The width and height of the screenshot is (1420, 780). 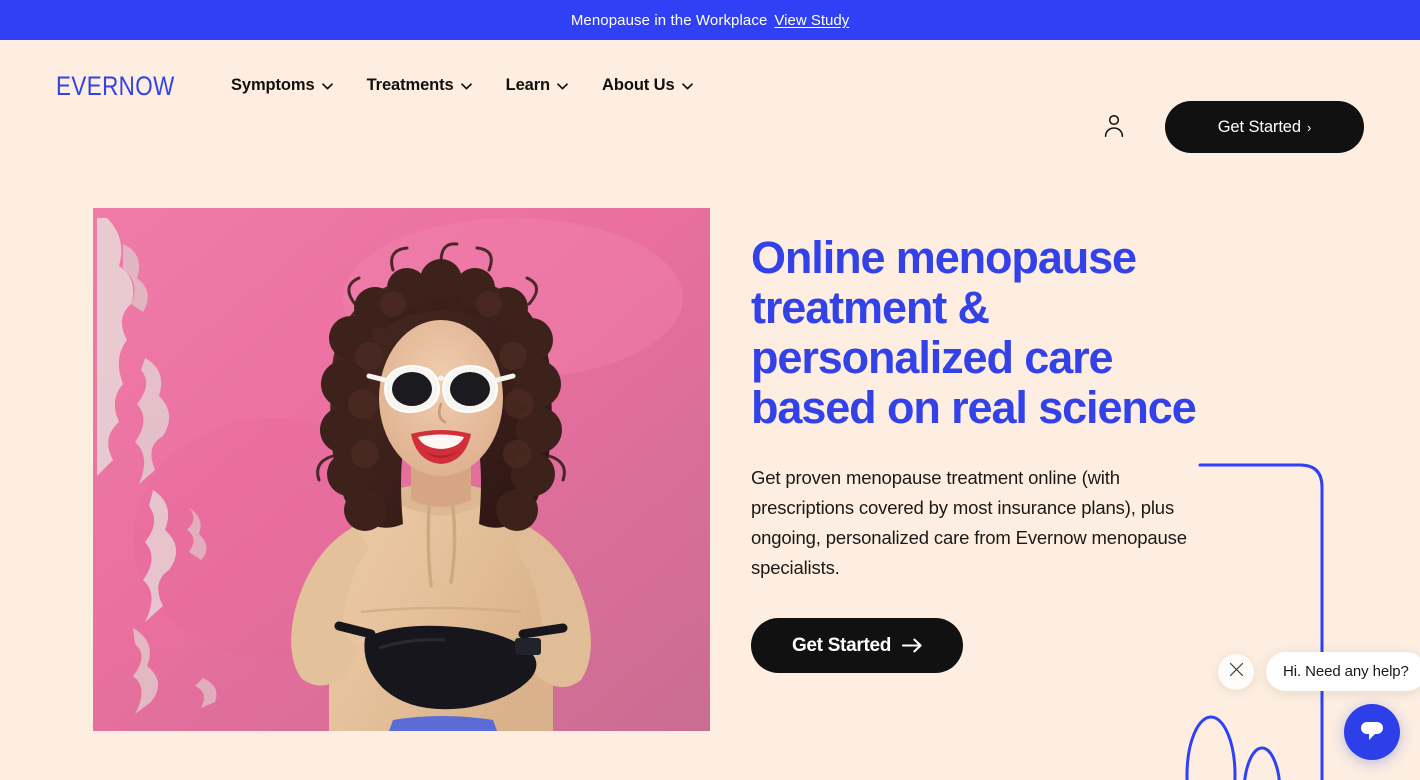 I want to click on chat-greeting-bubble: Hi. Need any help?, so click(x=1343, y=671).